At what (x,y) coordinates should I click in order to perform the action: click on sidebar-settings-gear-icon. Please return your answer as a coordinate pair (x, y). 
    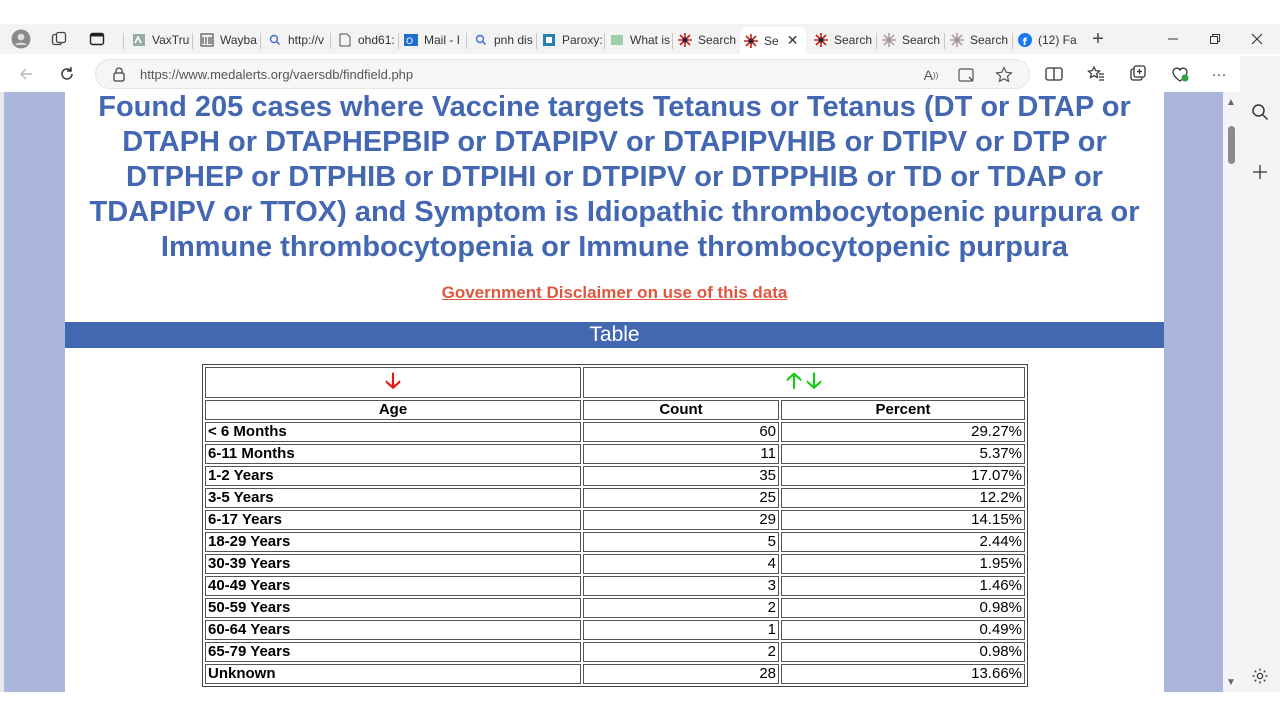
    Looking at the image, I should click on (1260, 676).